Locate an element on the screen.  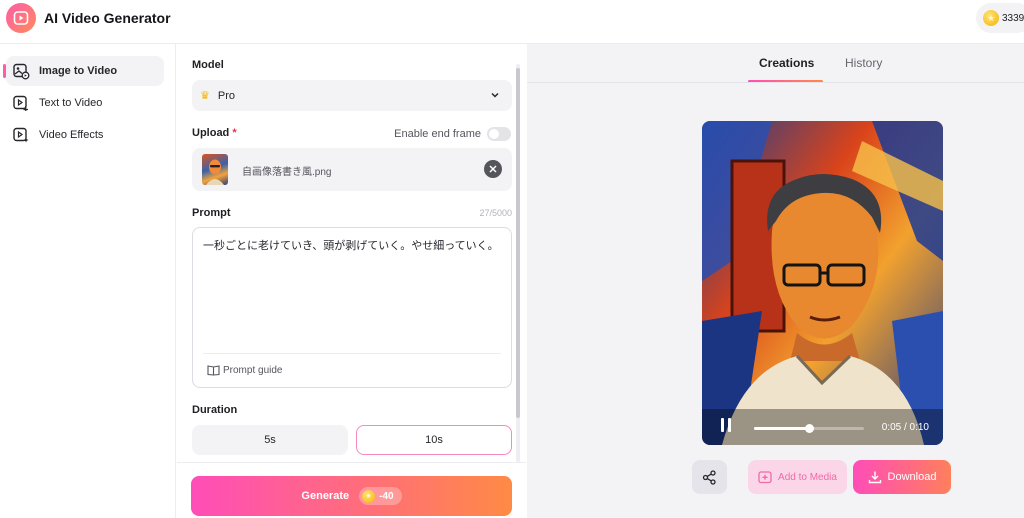
chevron-down-icon is located at coordinates (495, 95).